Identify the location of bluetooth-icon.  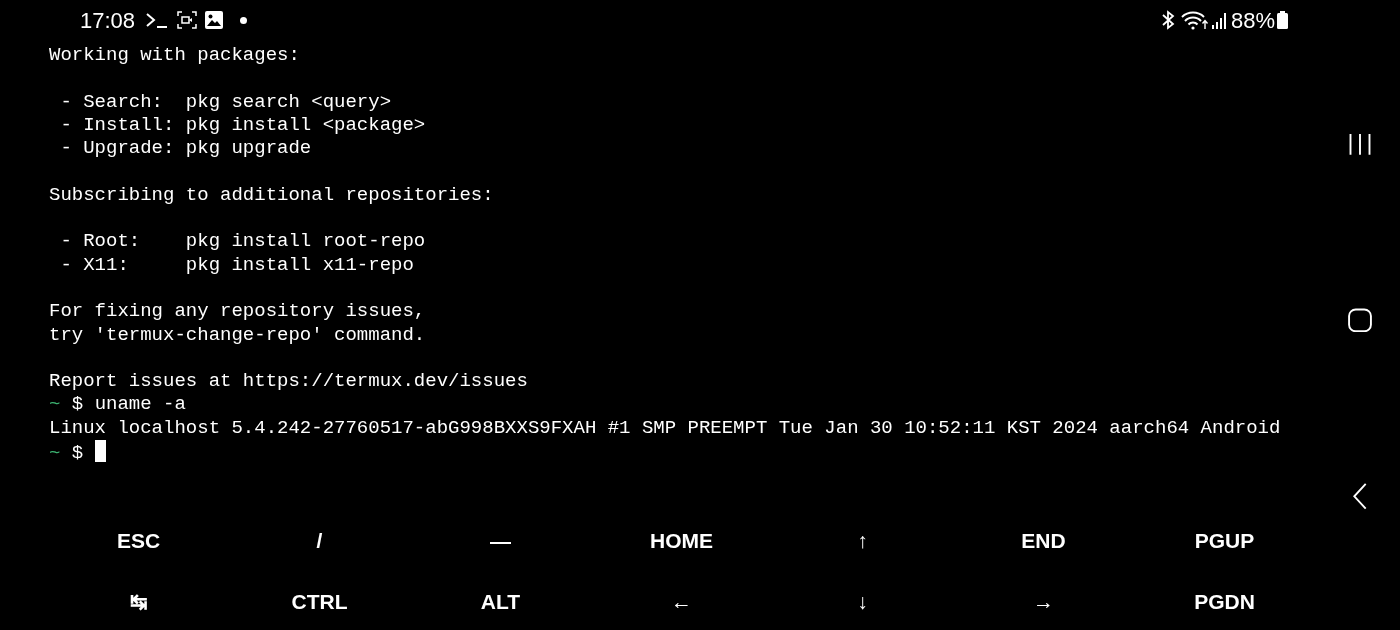
(1167, 20).